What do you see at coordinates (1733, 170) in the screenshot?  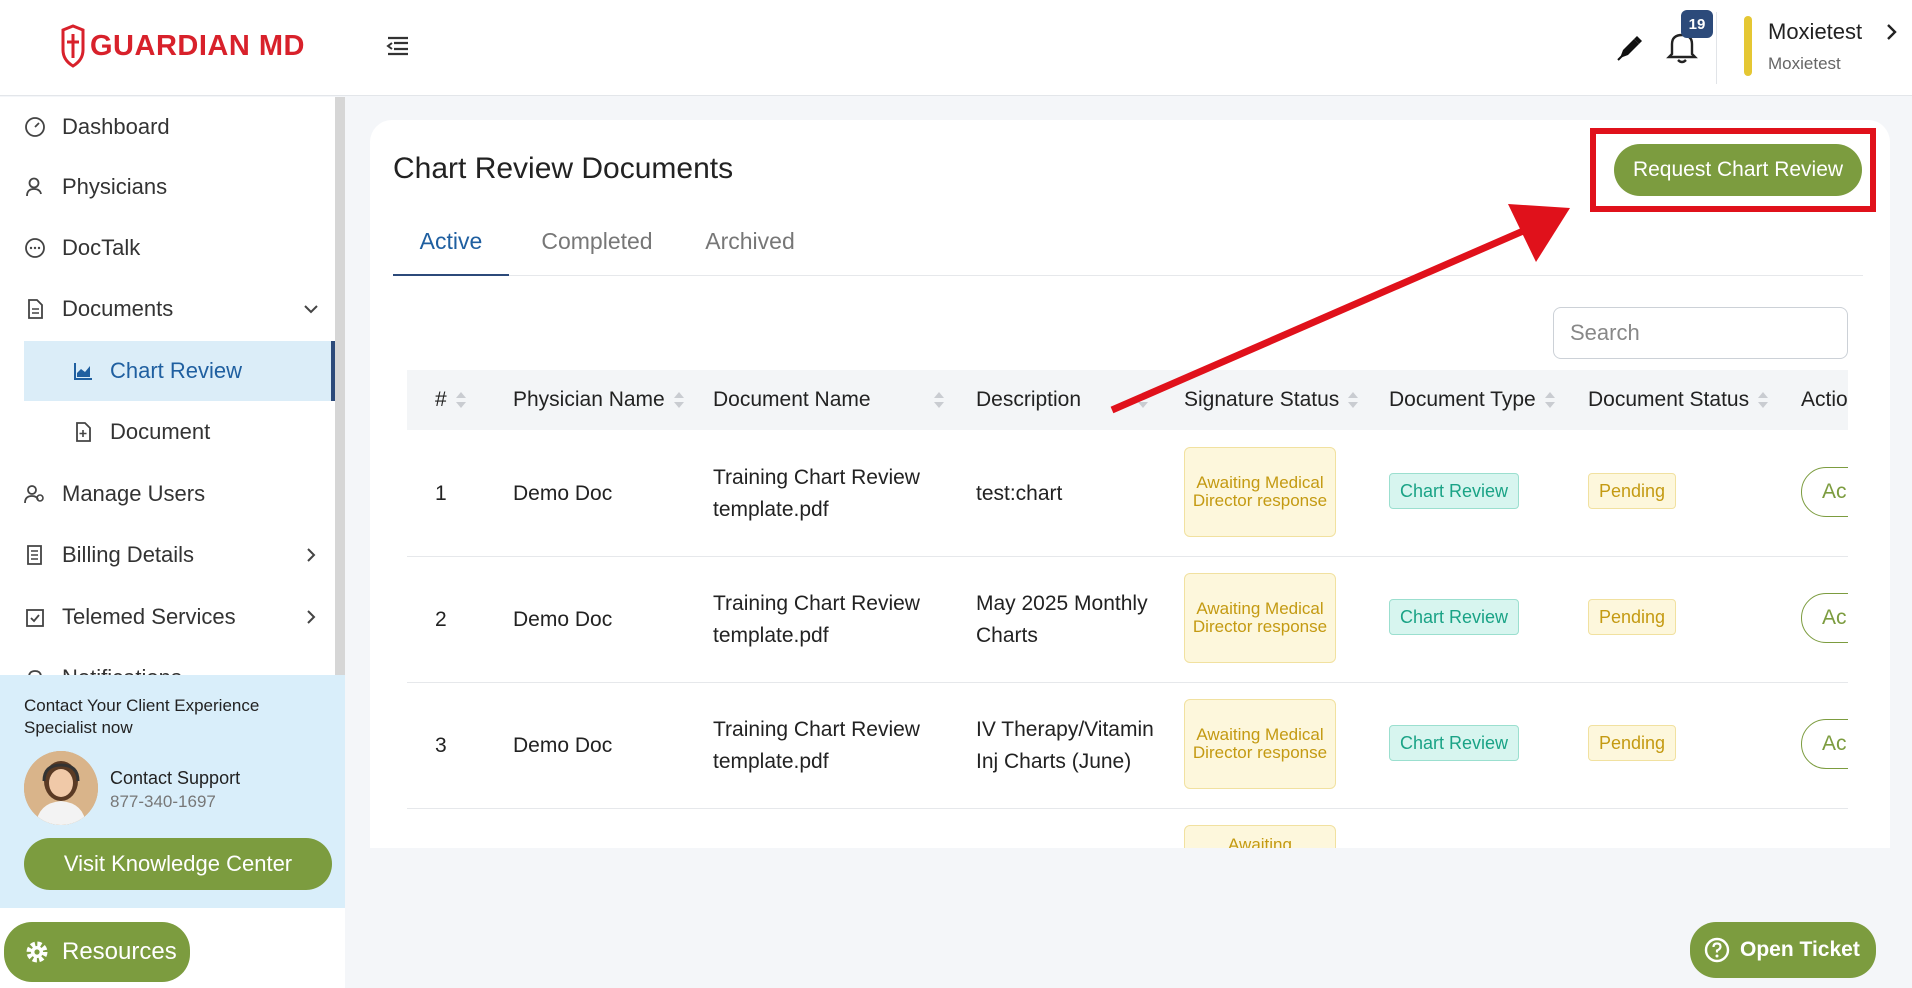 I see `annotation-highlight-box` at bounding box center [1733, 170].